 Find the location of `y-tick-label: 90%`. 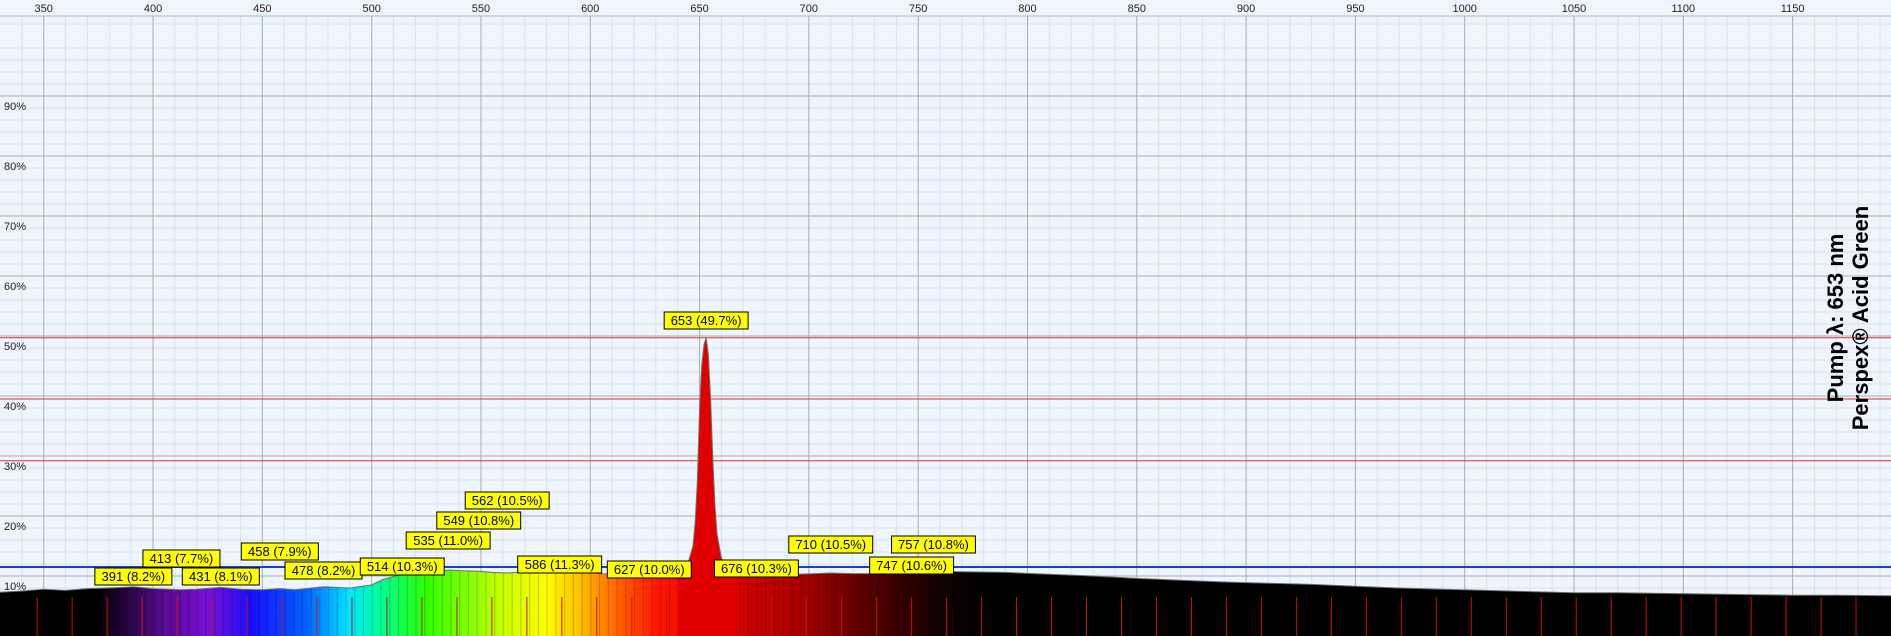

y-tick-label: 90% is located at coordinates (15, 107).